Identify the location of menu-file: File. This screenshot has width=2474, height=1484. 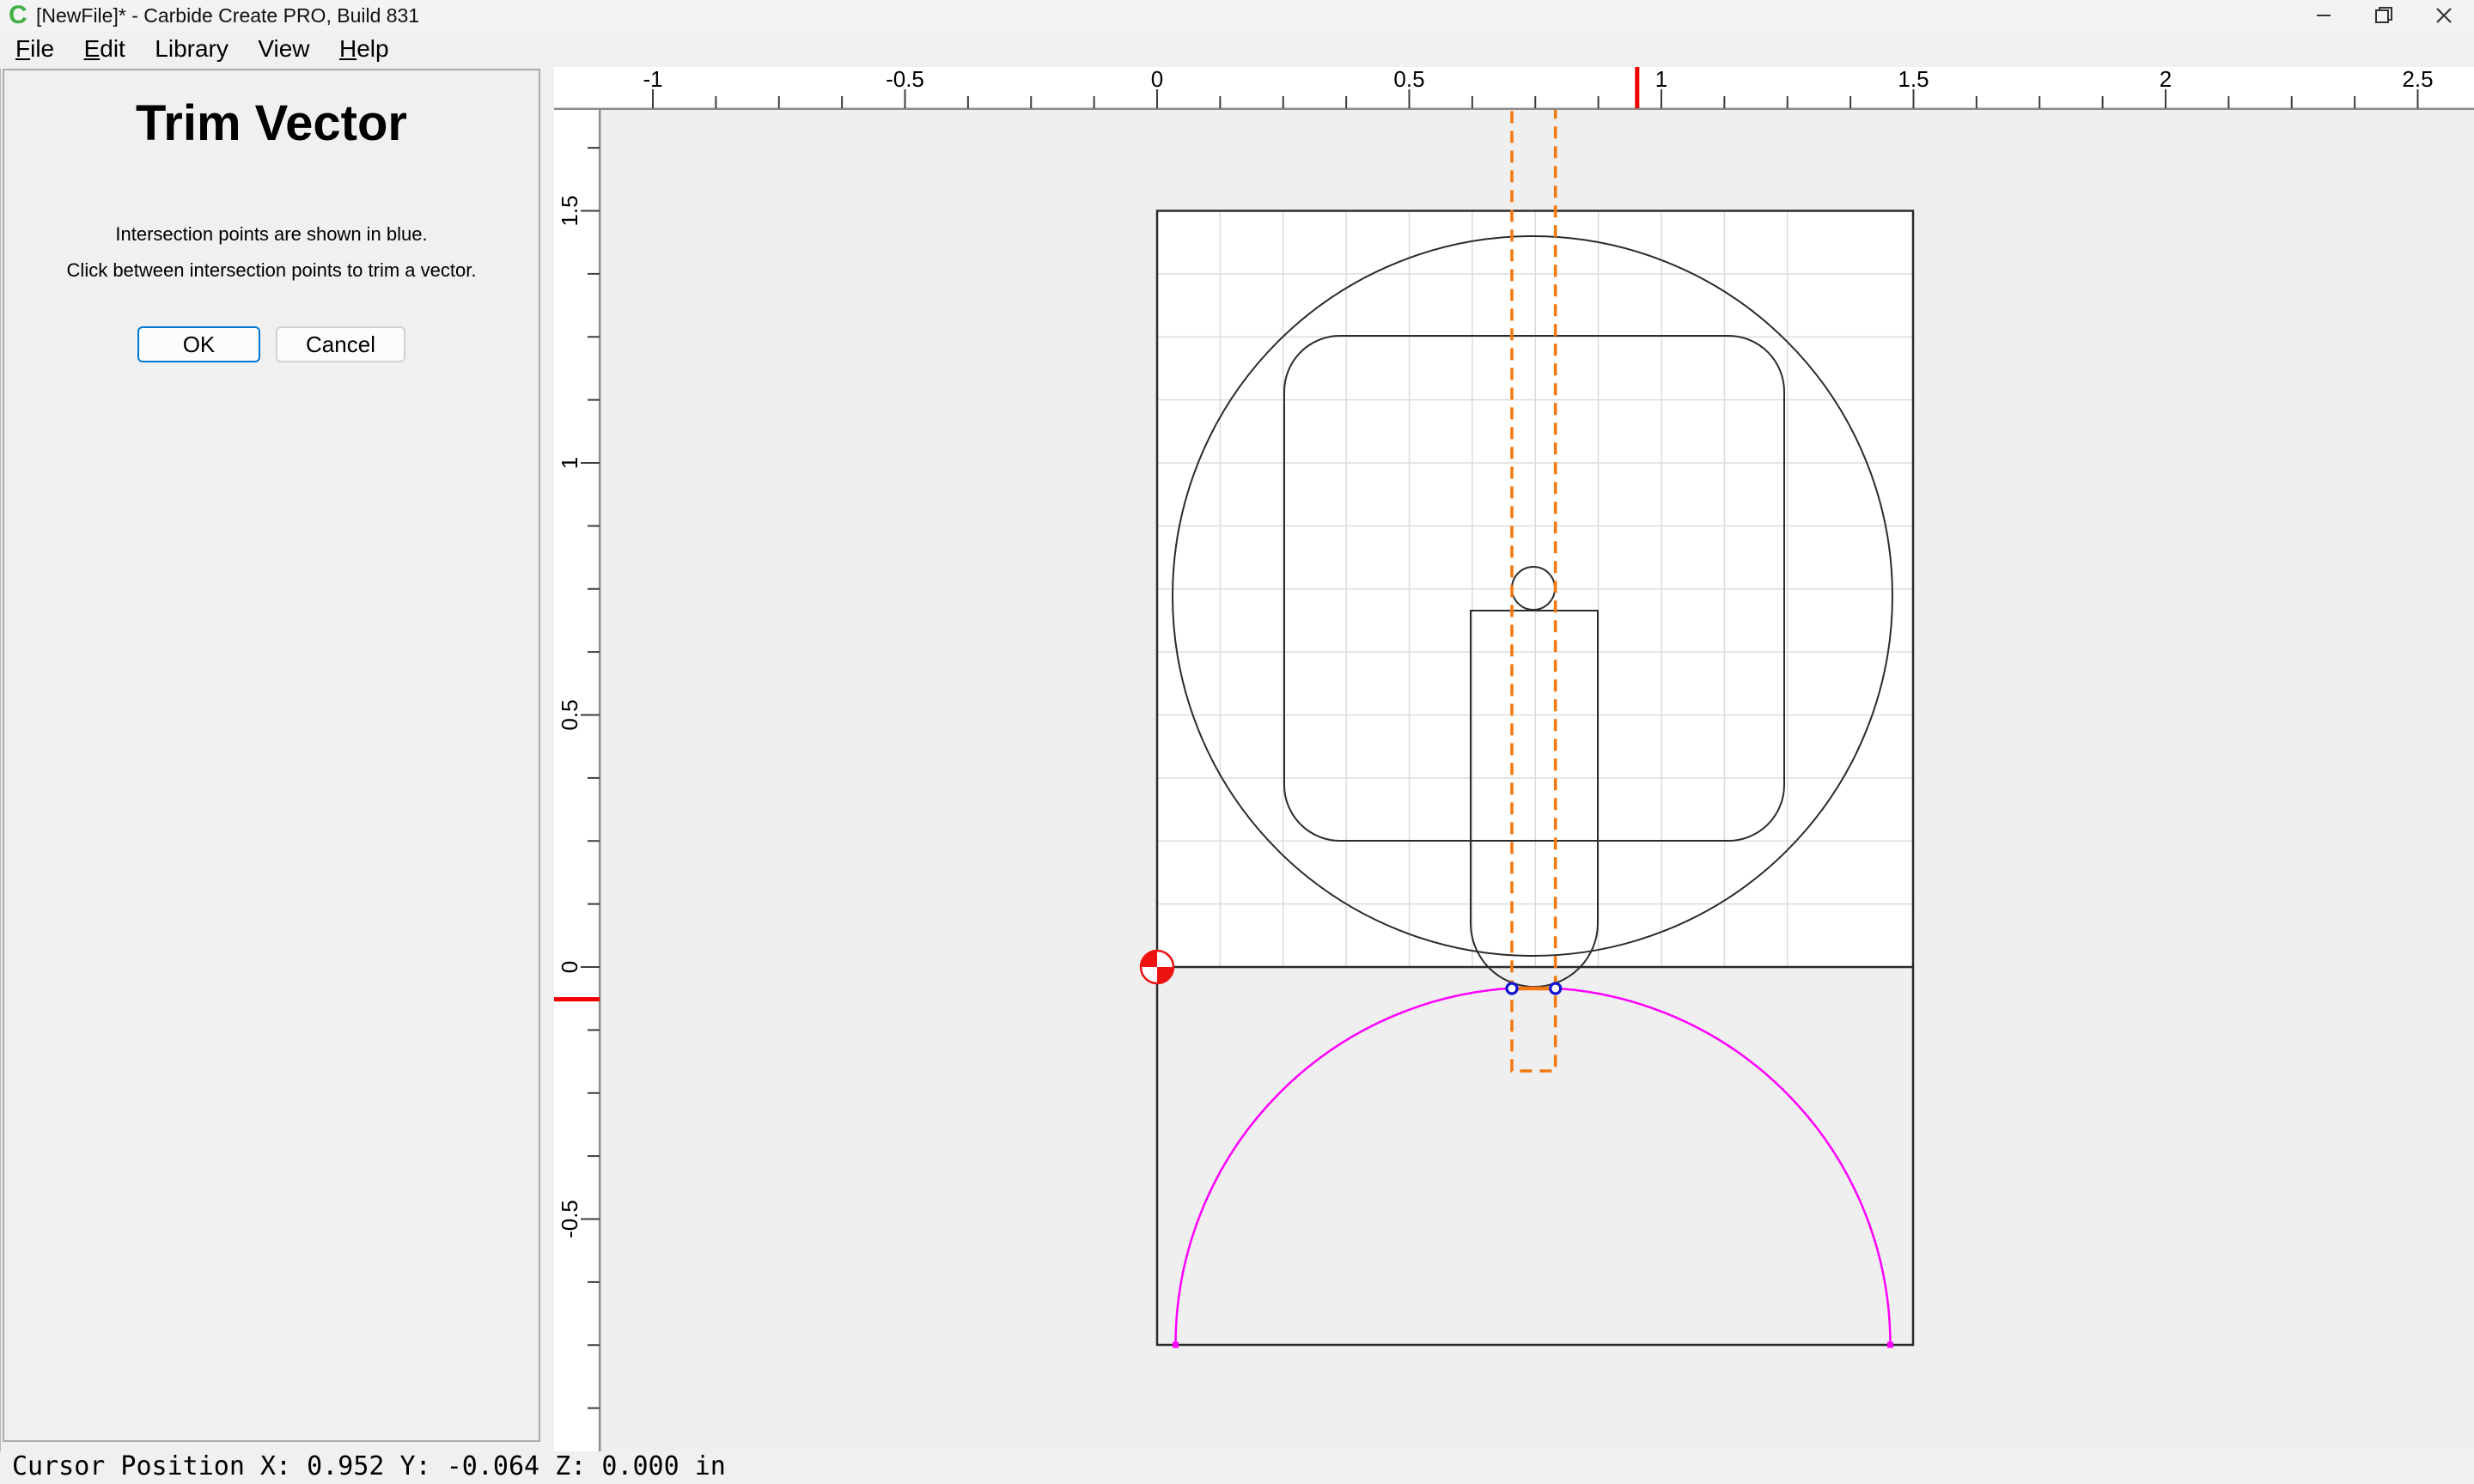
(35, 50).